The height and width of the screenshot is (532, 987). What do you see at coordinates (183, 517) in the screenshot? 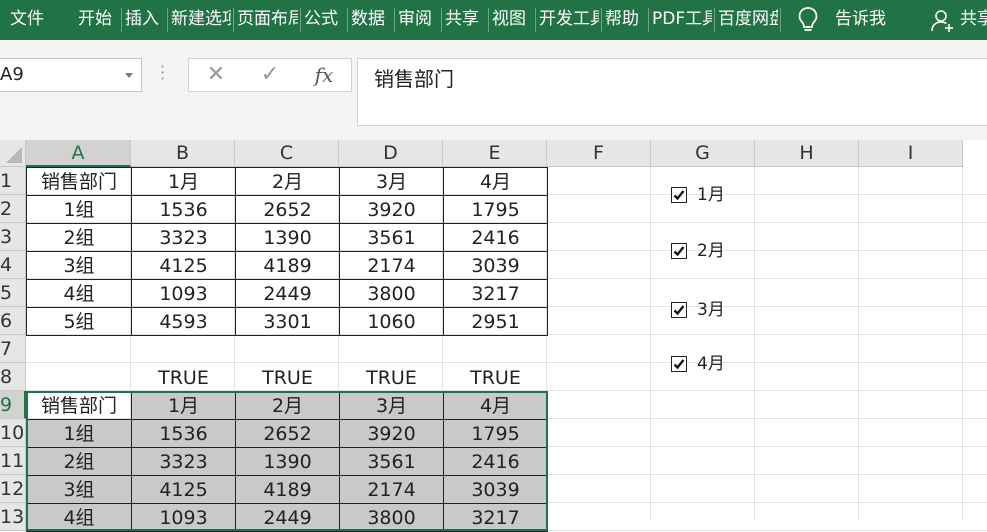
I see `table2-cell: 1093` at bounding box center [183, 517].